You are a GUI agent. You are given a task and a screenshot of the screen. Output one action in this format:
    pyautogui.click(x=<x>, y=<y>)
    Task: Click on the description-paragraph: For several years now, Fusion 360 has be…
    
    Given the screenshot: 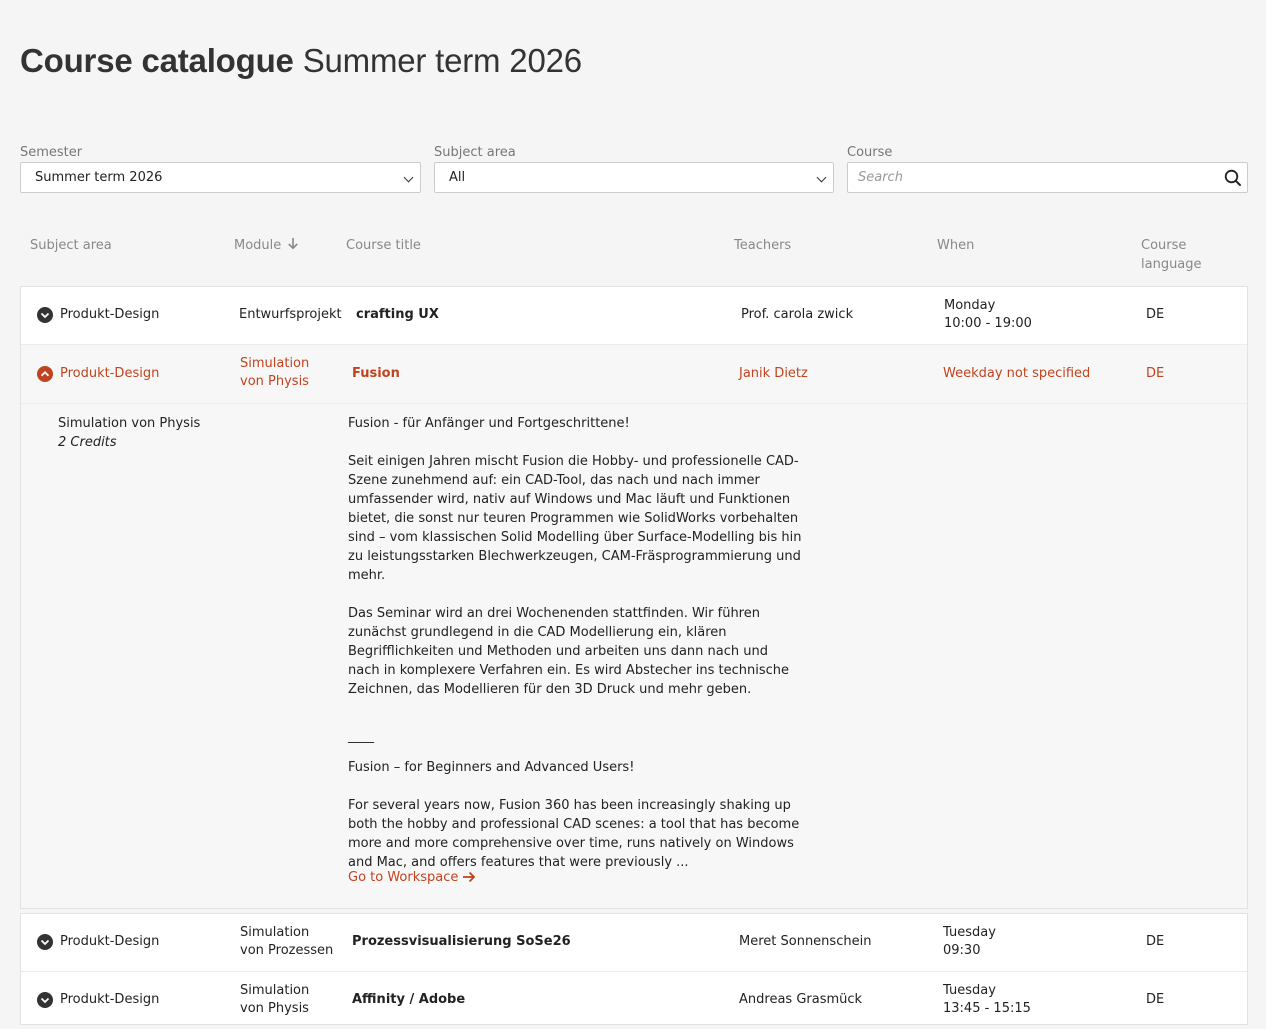 What is the action you would take?
    pyautogui.click(x=574, y=834)
    